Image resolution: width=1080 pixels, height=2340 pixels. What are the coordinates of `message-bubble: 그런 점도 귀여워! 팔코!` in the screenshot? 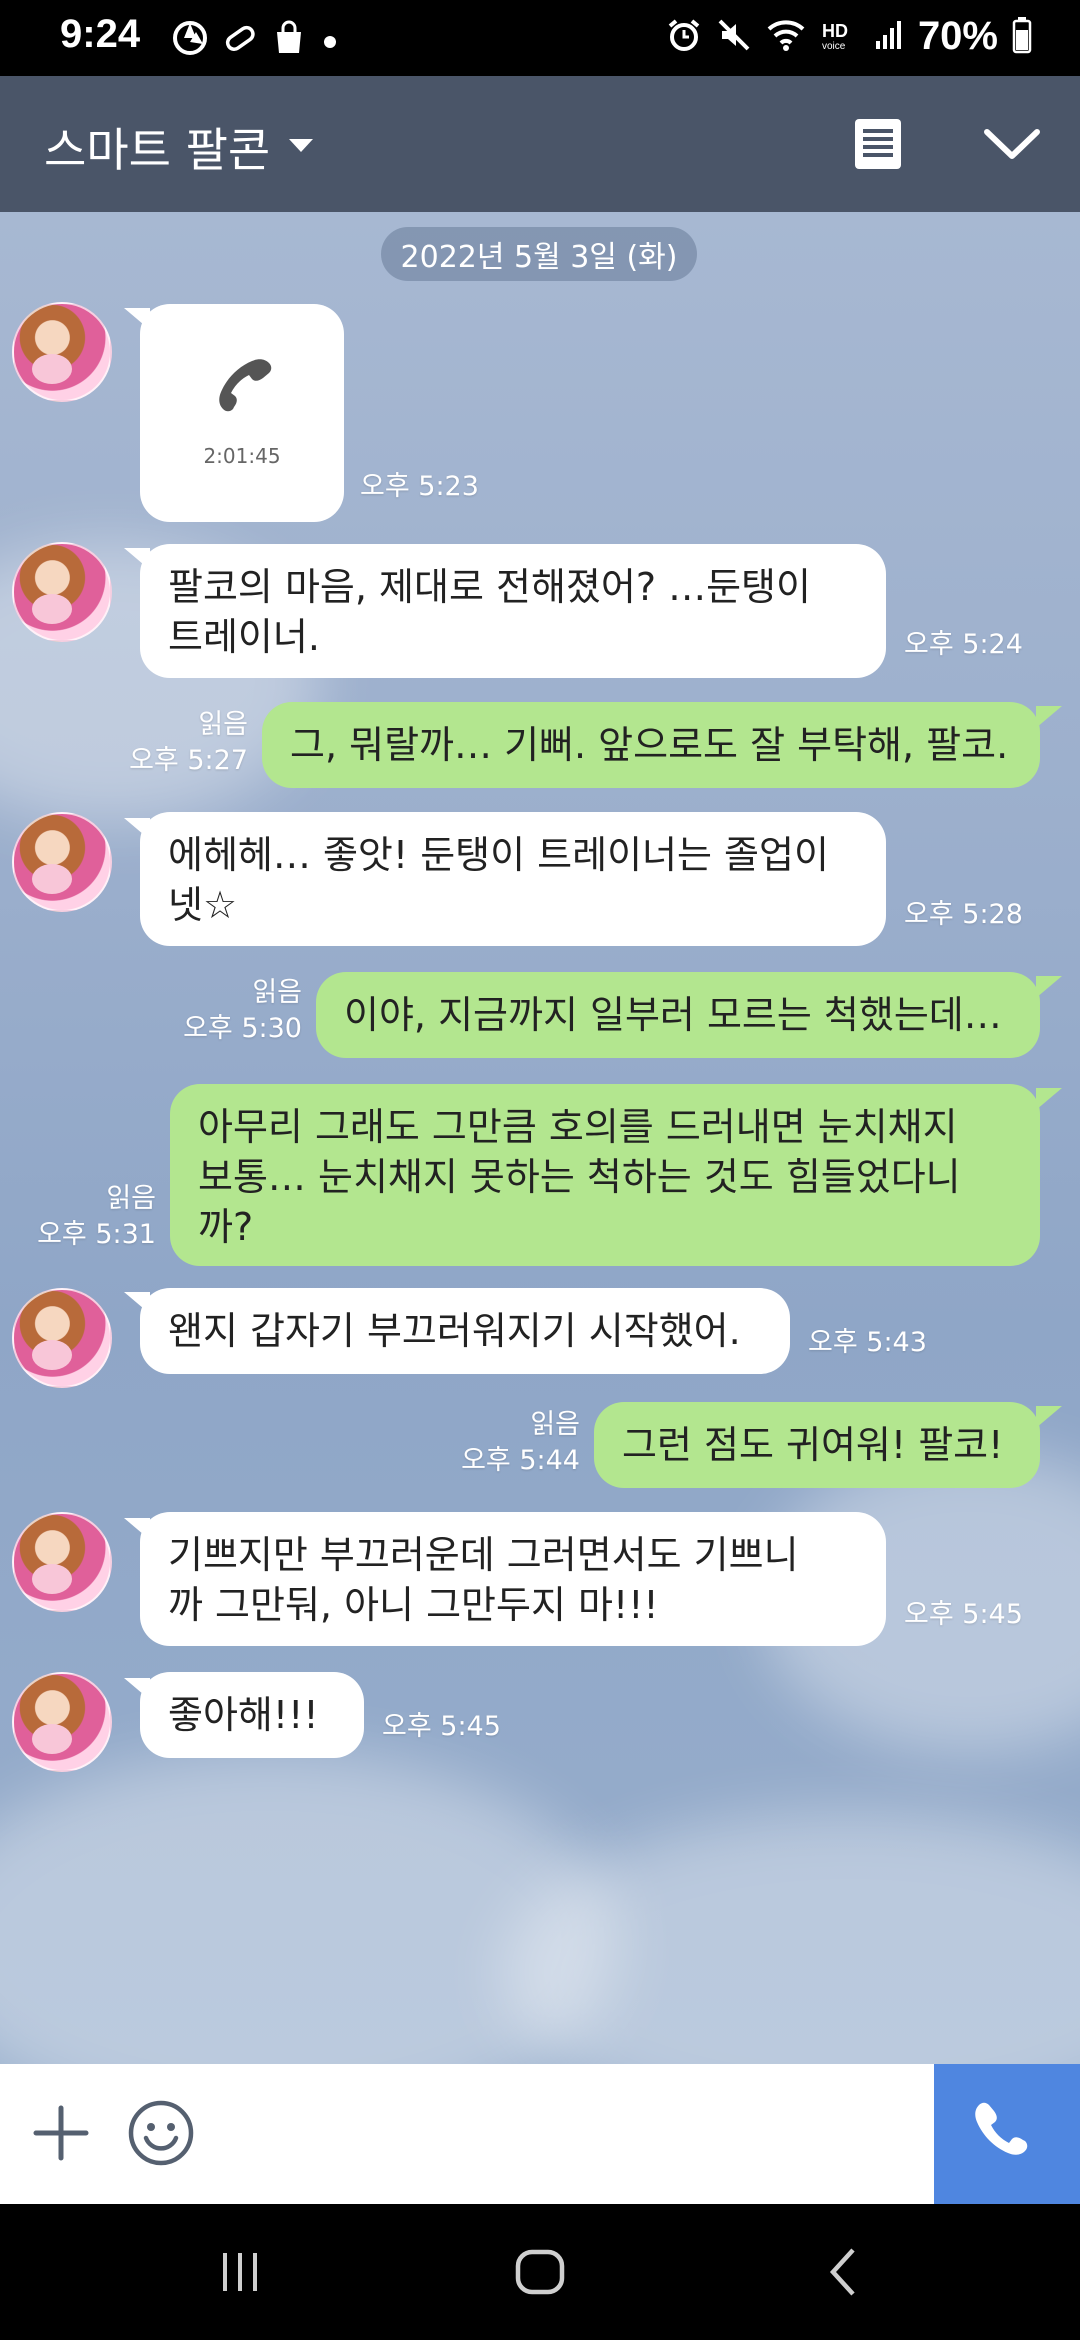 It's located at (817, 1445).